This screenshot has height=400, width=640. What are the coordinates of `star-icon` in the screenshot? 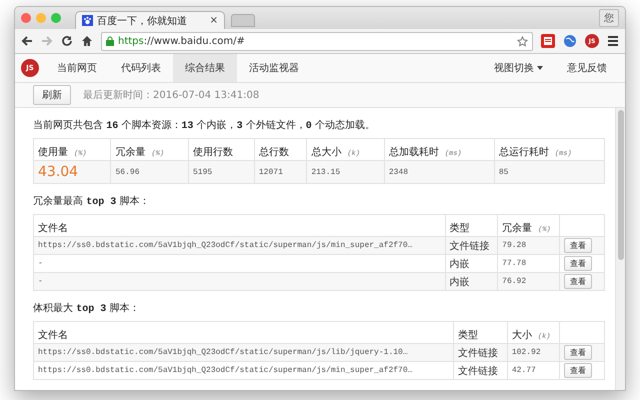 It's located at (522, 41).